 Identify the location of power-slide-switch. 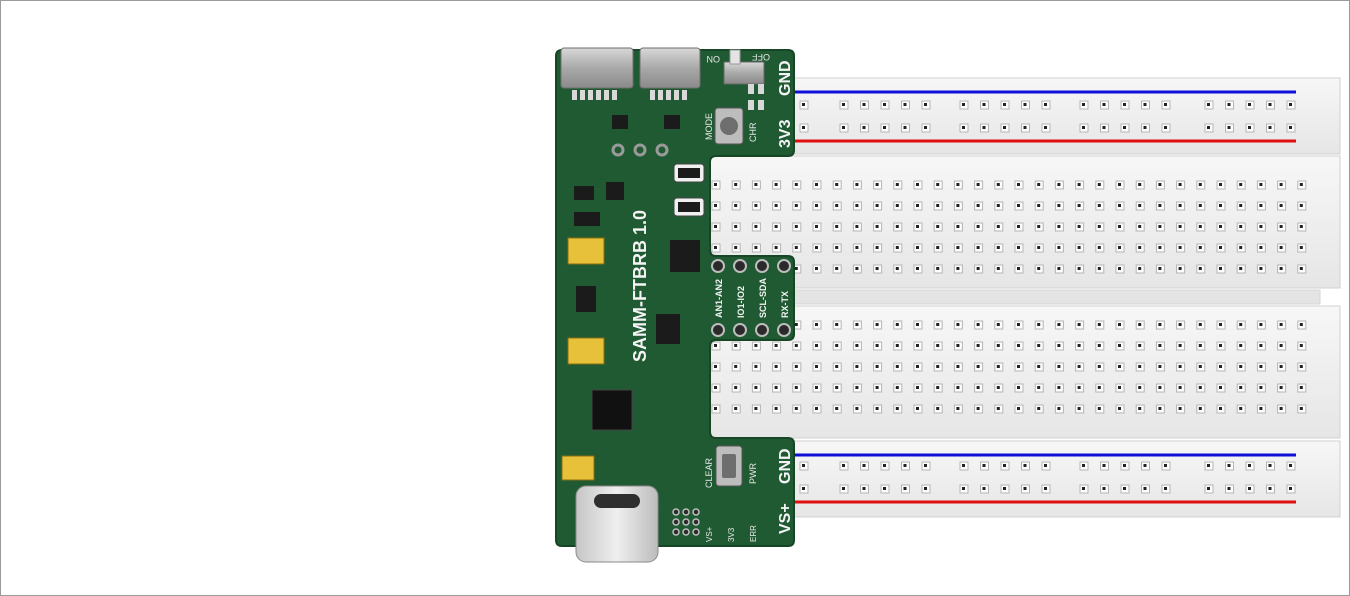
(744, 73).